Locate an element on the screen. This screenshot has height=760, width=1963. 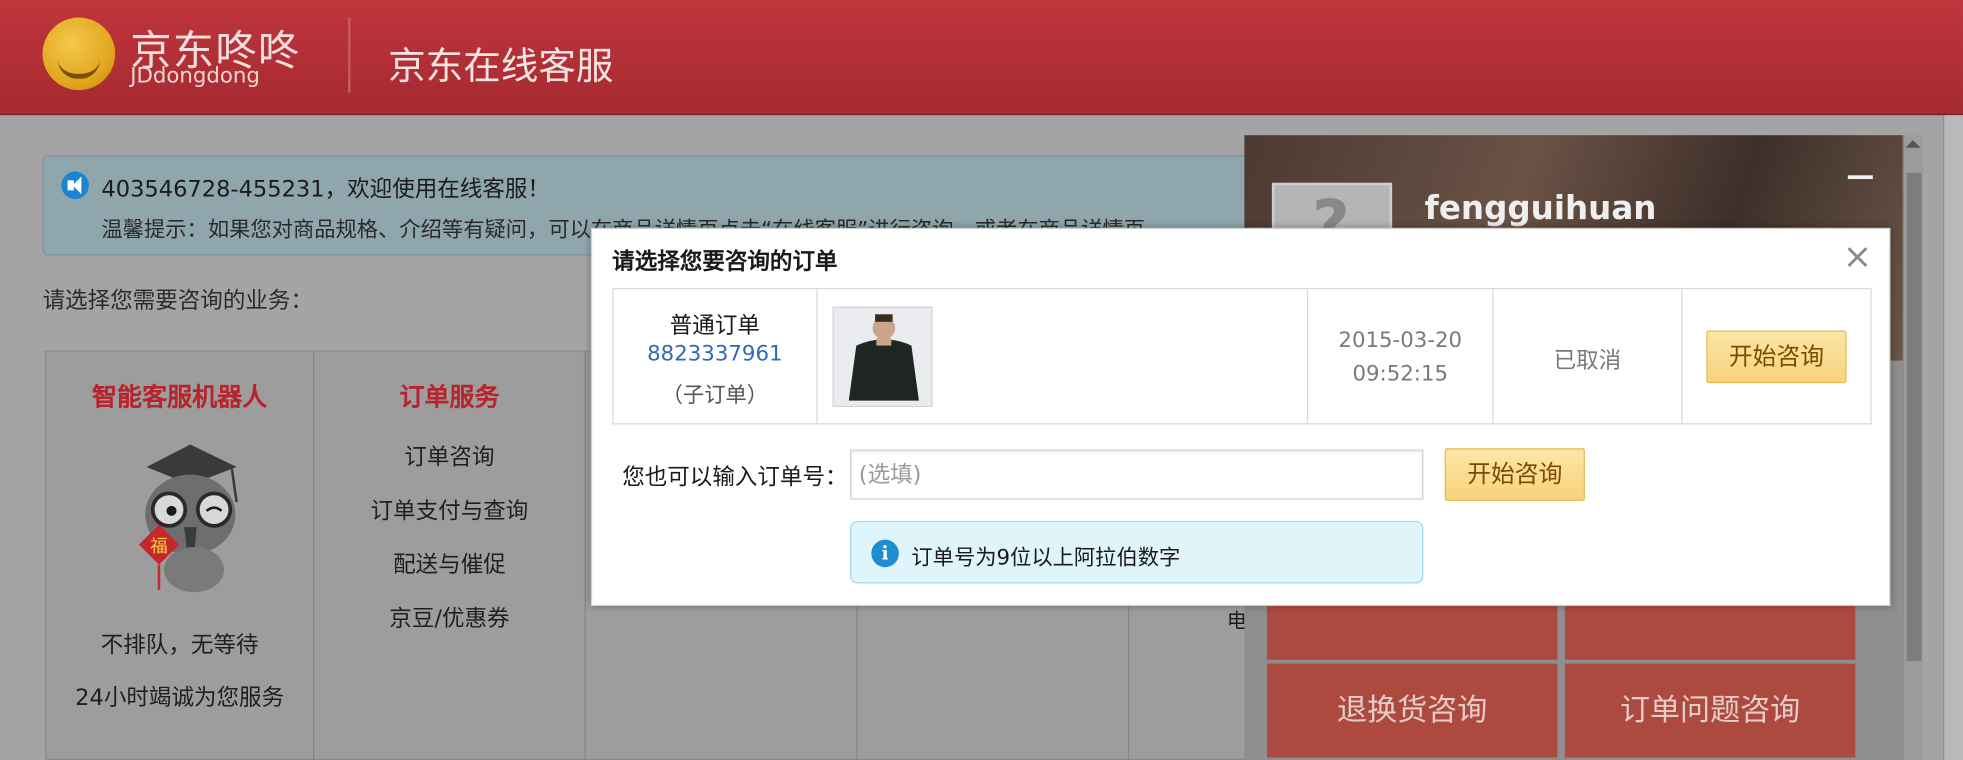
welcome-text: 403546728-455231，欢迎使用在线客服！ is located at coordinates (325, 189).